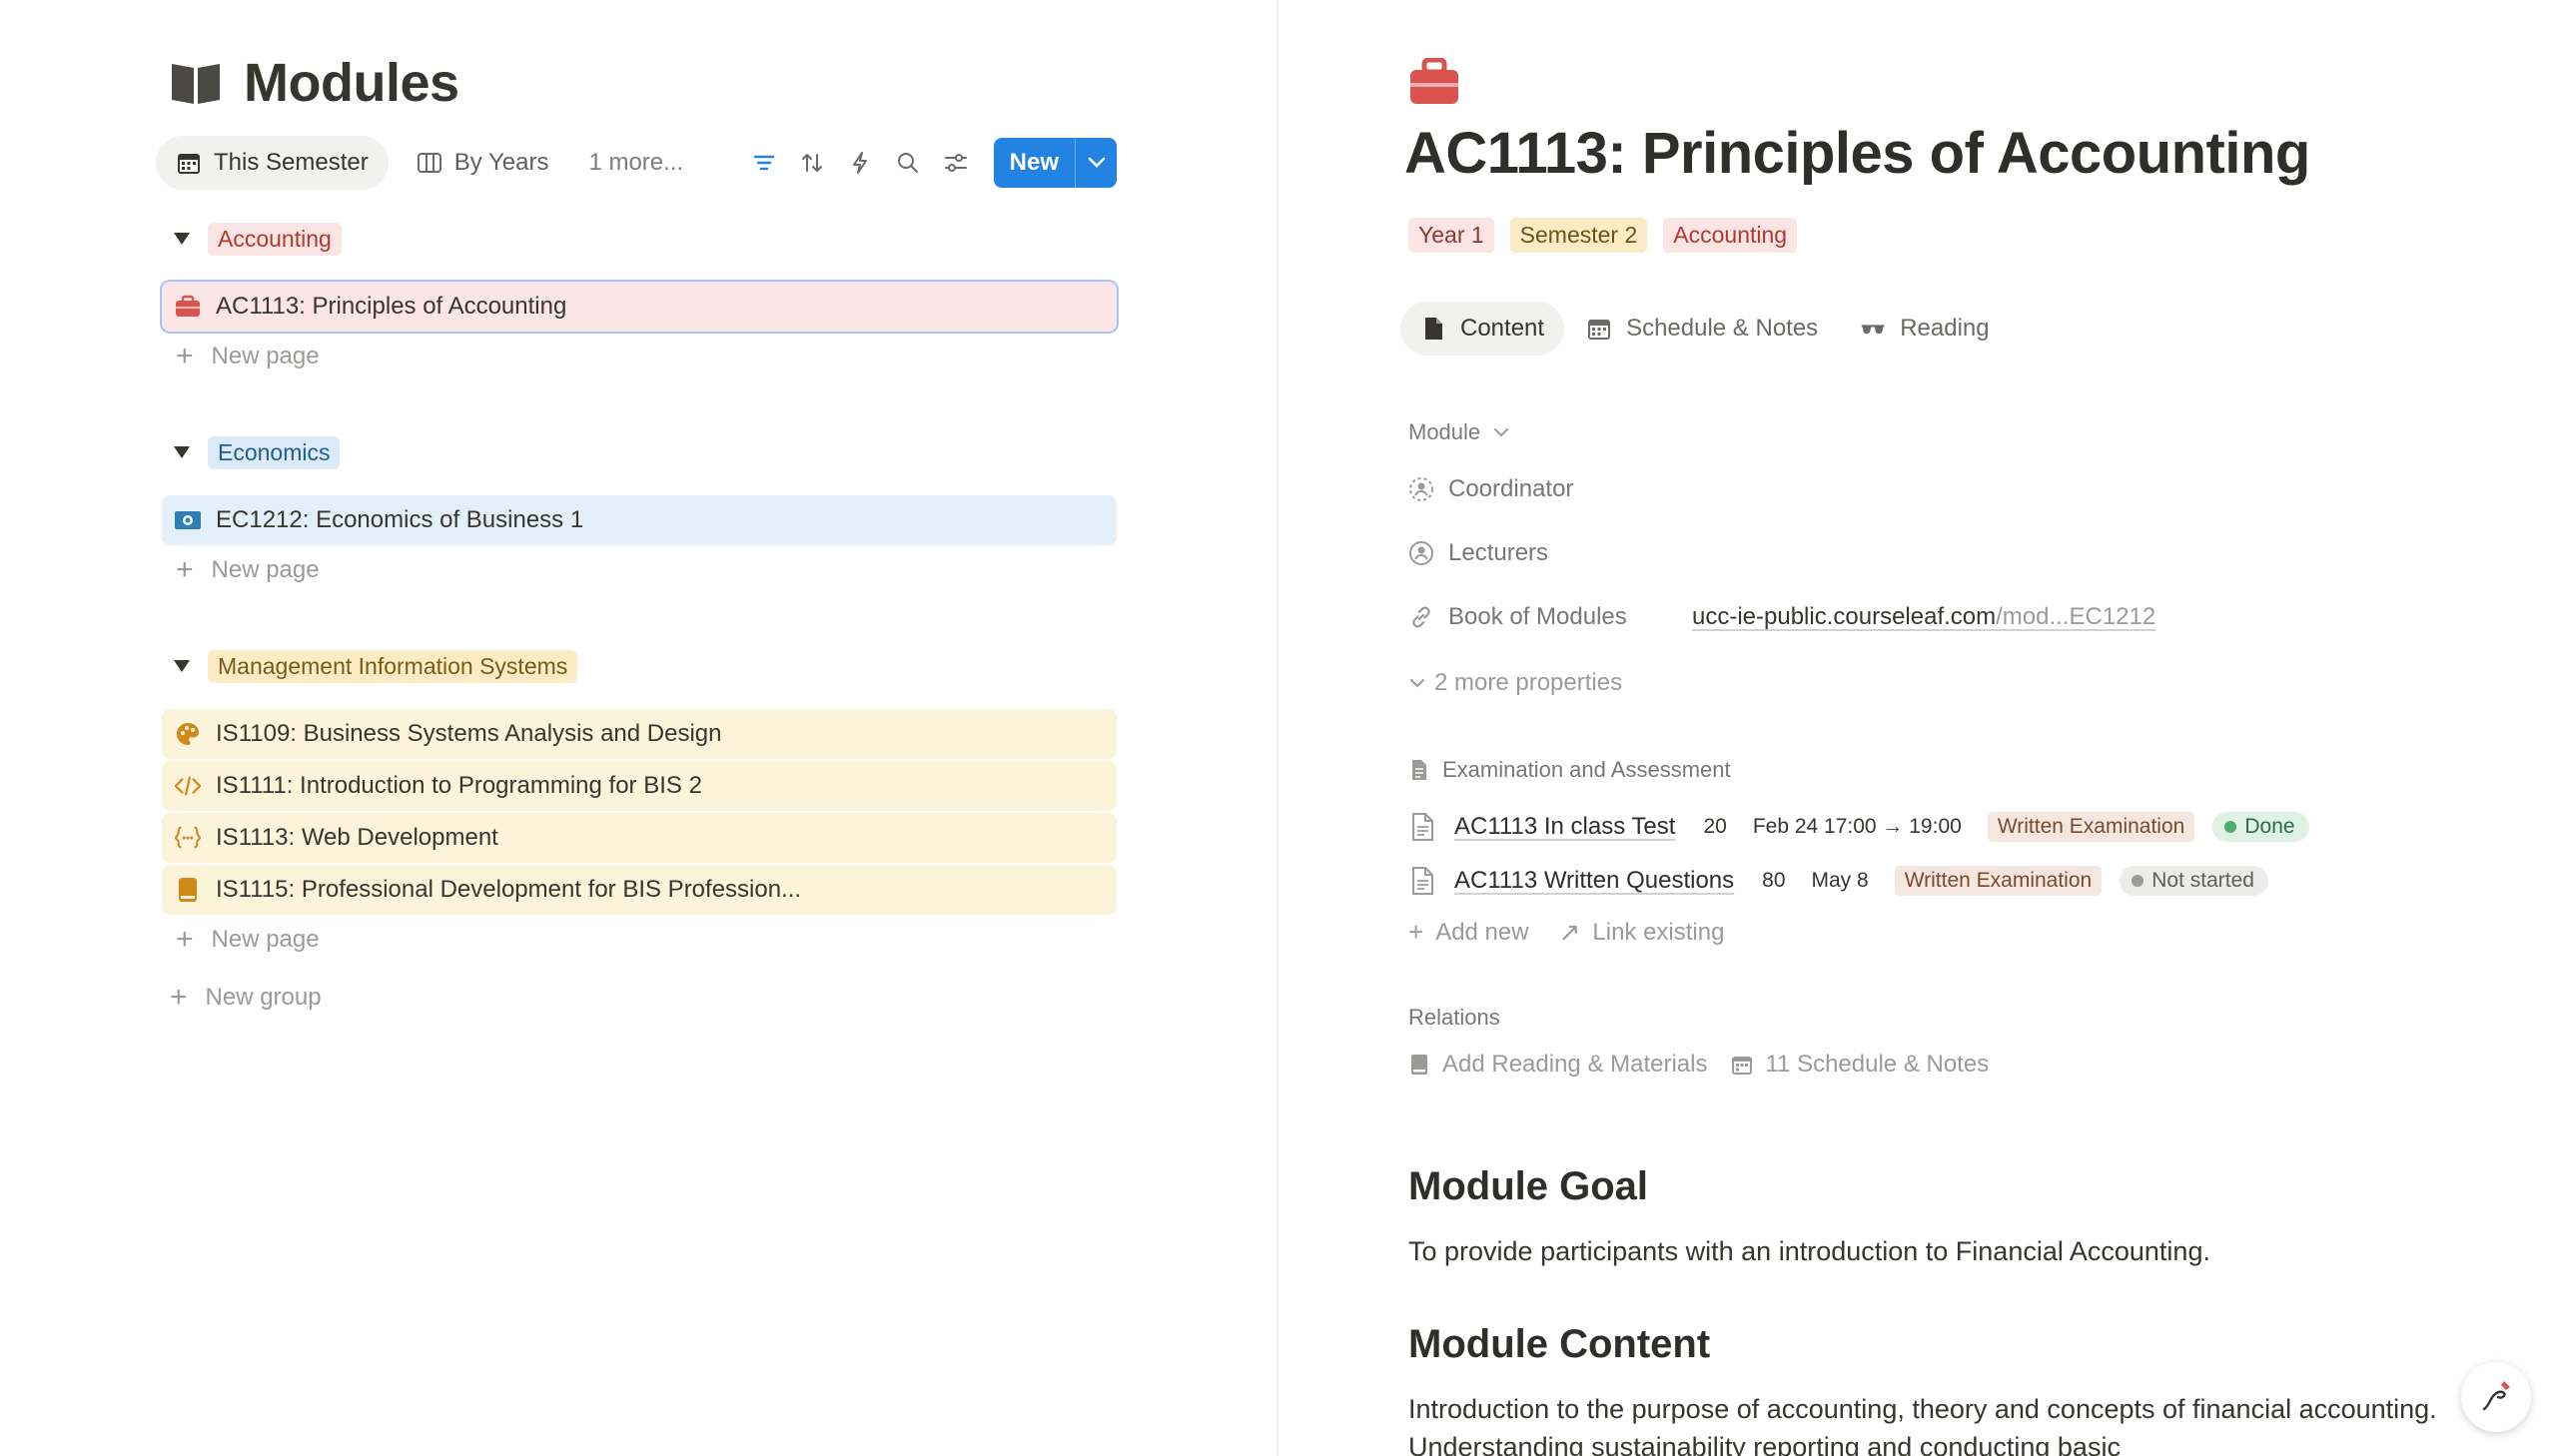 The image size is (2557, 1456). What do you see at coordinates (639, 307) in the screenshot?
I see `list-item: AC1113: Principles of Accounting` at bounding box center [639, 307].